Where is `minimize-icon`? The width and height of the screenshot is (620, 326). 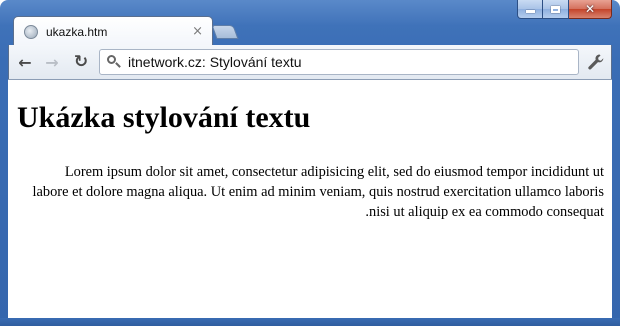 minimize-icon is located at coordinates (530, 11).